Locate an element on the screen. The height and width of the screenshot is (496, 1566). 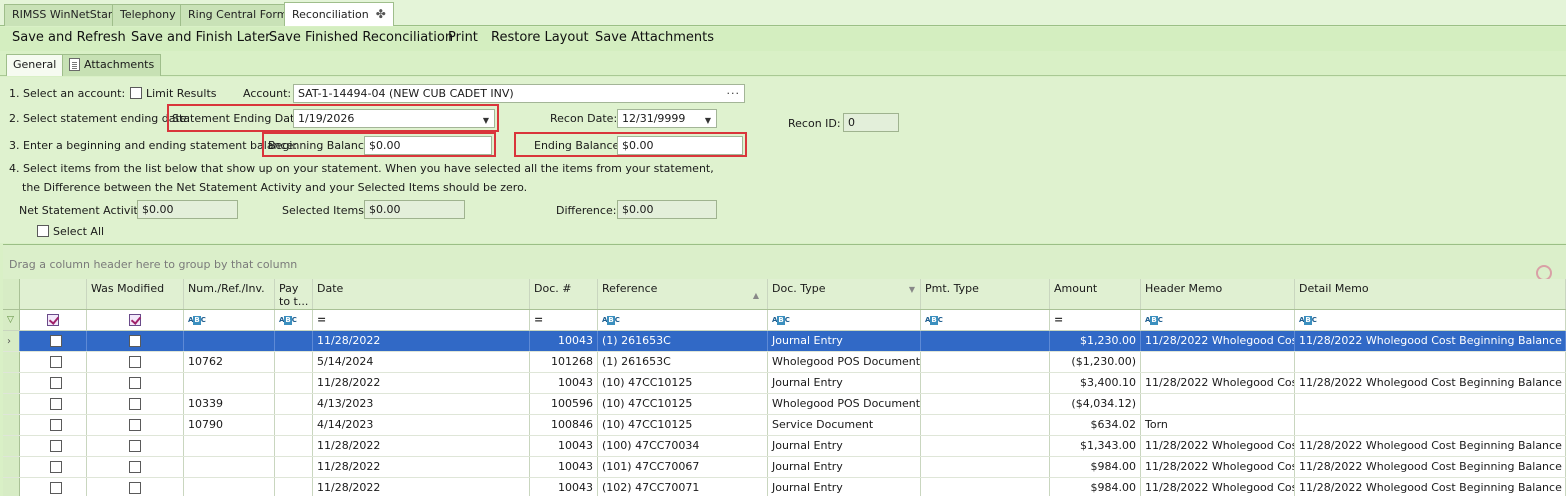
cell-doc-type: Service Document is located at coordinates (844, 425).